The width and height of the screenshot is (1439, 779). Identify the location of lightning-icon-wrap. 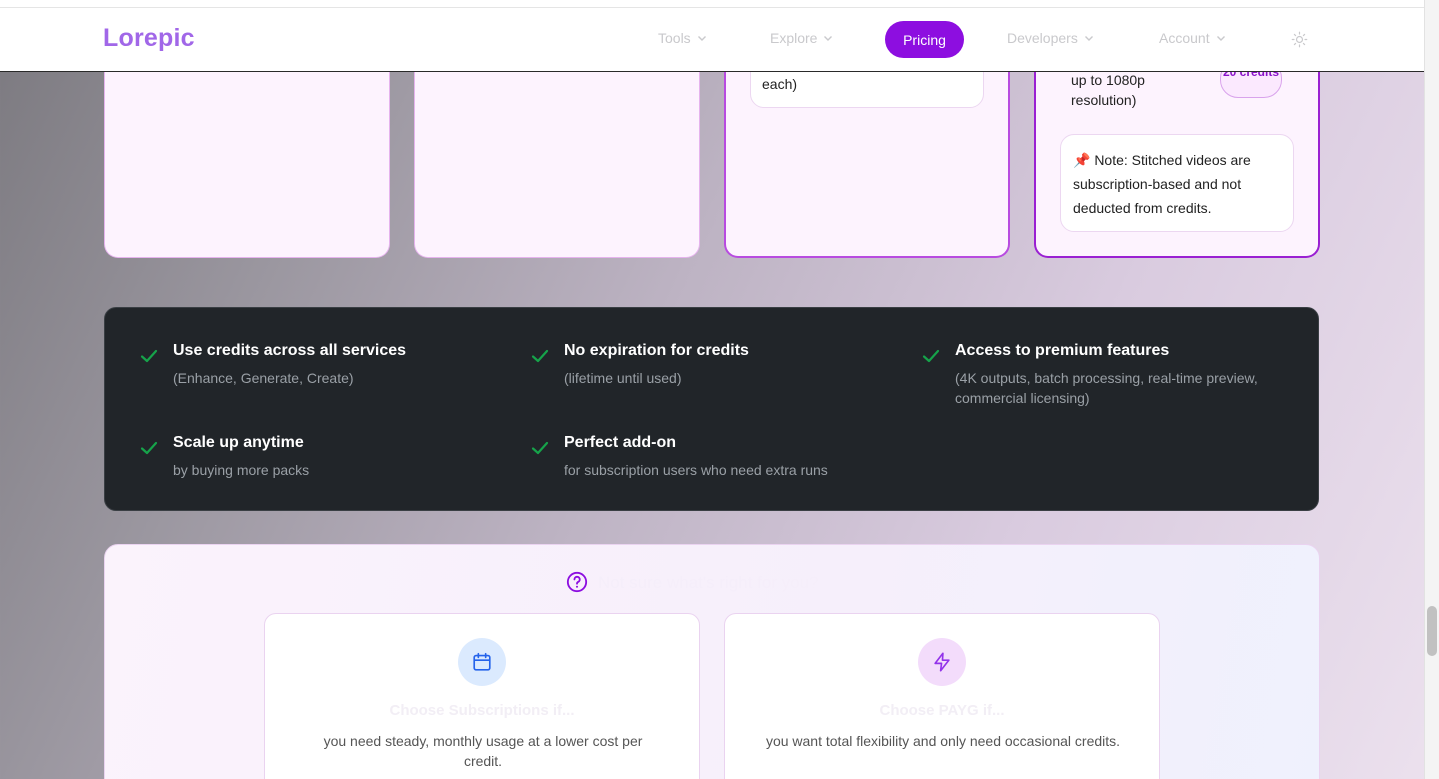
(942, 662).